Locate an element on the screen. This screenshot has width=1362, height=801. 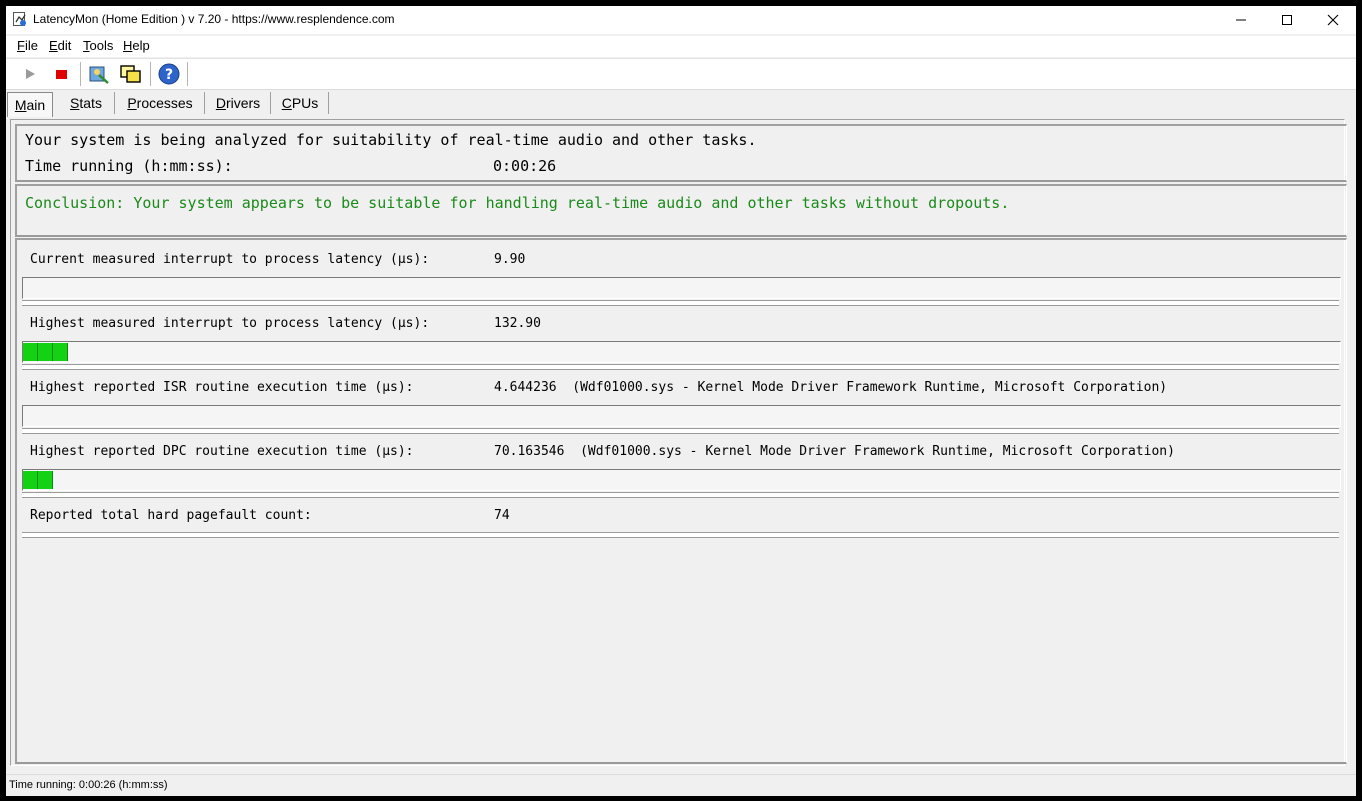
minimize-icon is located at coordinates (1241, 20).